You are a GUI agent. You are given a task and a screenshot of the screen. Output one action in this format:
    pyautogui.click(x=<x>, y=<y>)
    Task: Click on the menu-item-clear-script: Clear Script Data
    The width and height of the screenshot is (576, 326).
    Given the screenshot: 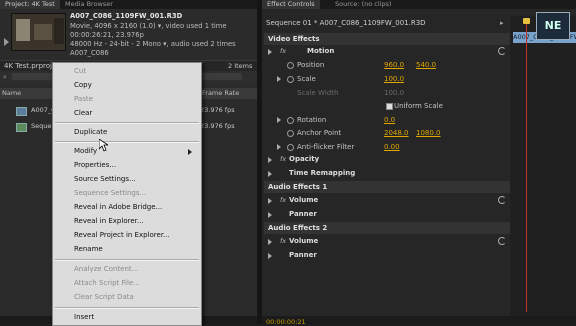 What is the action you would take?
    pyautogui.click(x=104, y=297)
    